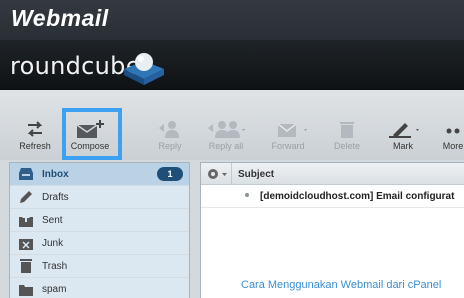 The width and height of the screenshot is (464, 298). I want to click on refresh-icon, so click(35, 129).